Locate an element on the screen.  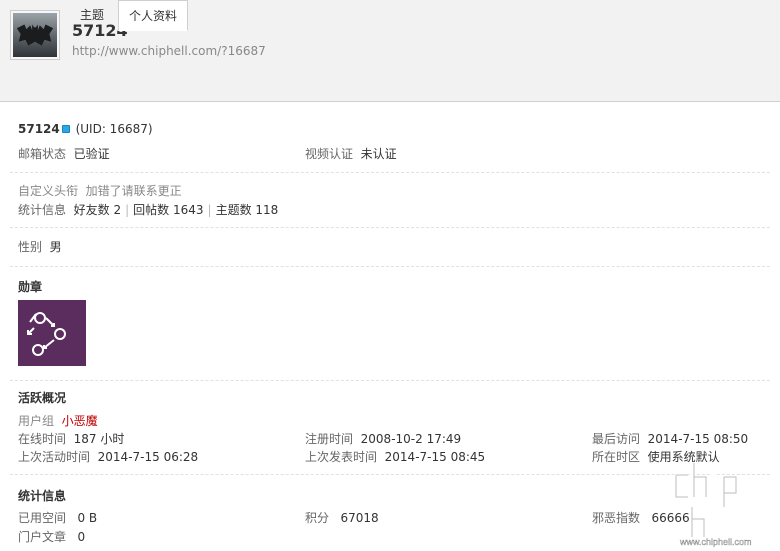
last-visit-label: 最后访问 is located at coordinates (616, 439).